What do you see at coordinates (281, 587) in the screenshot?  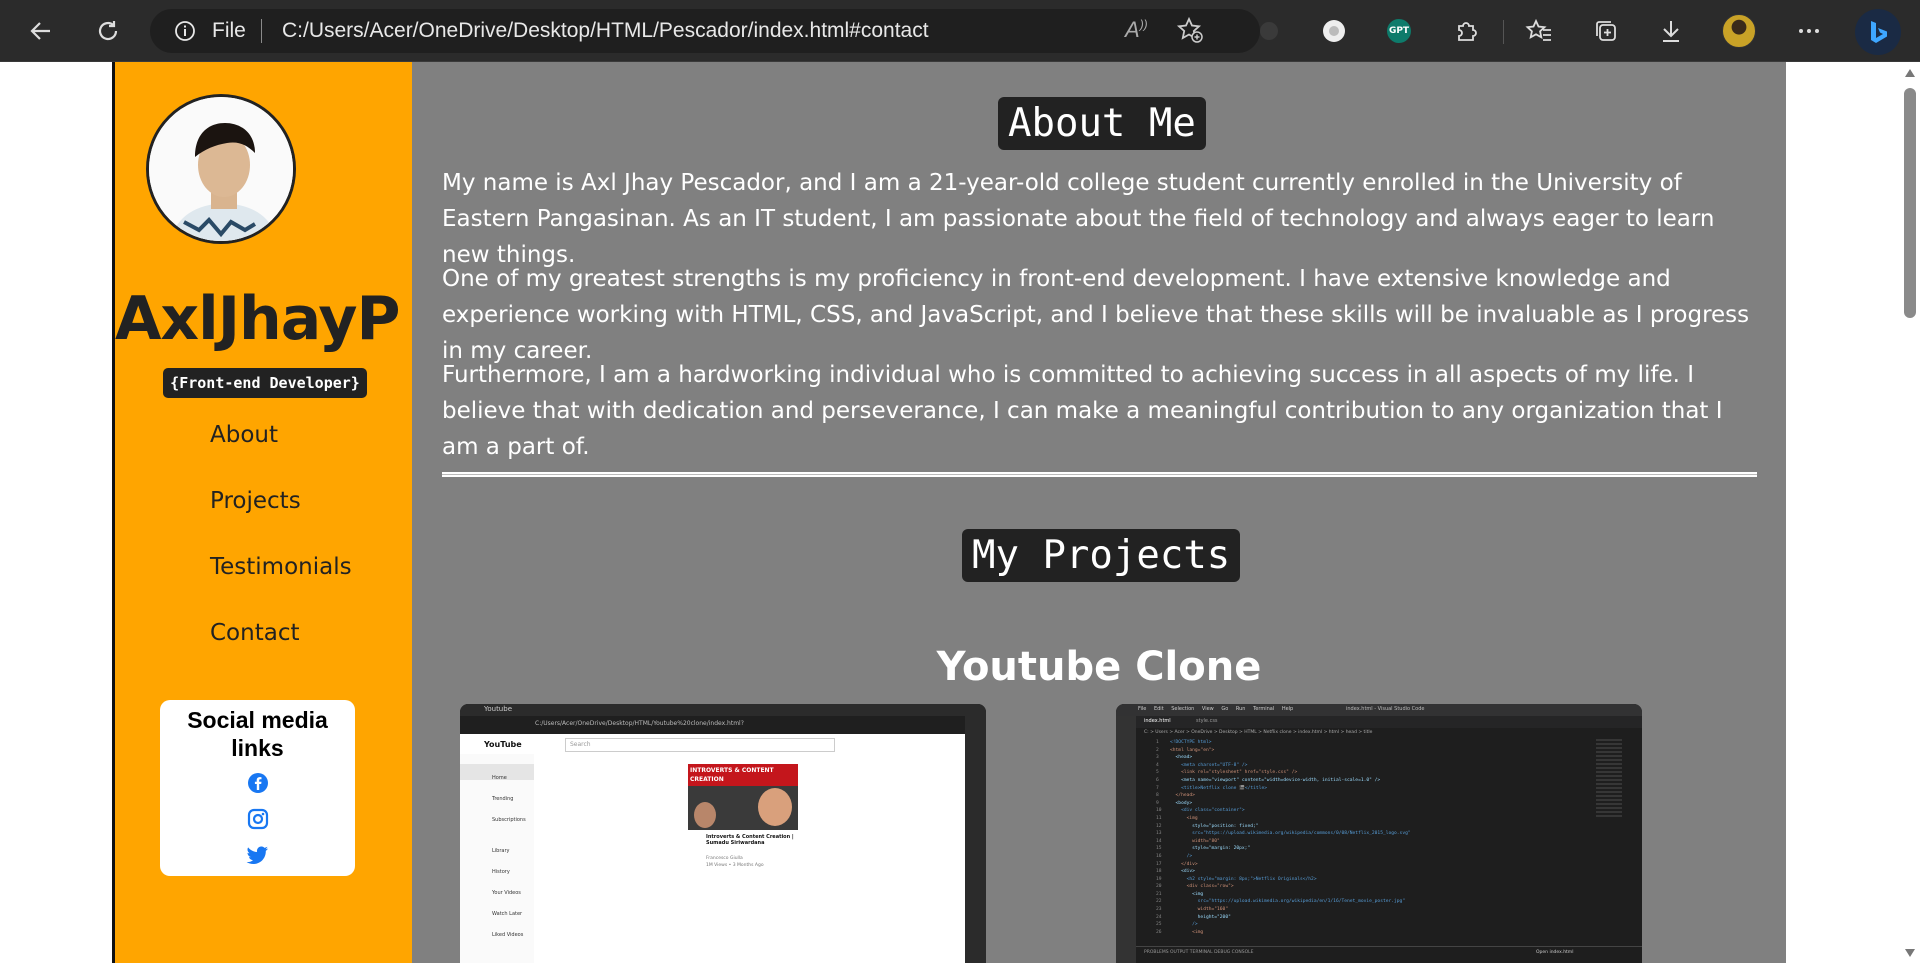 I see `nav-link-testimonials: Testimonials` at bounding box center [281, 587].